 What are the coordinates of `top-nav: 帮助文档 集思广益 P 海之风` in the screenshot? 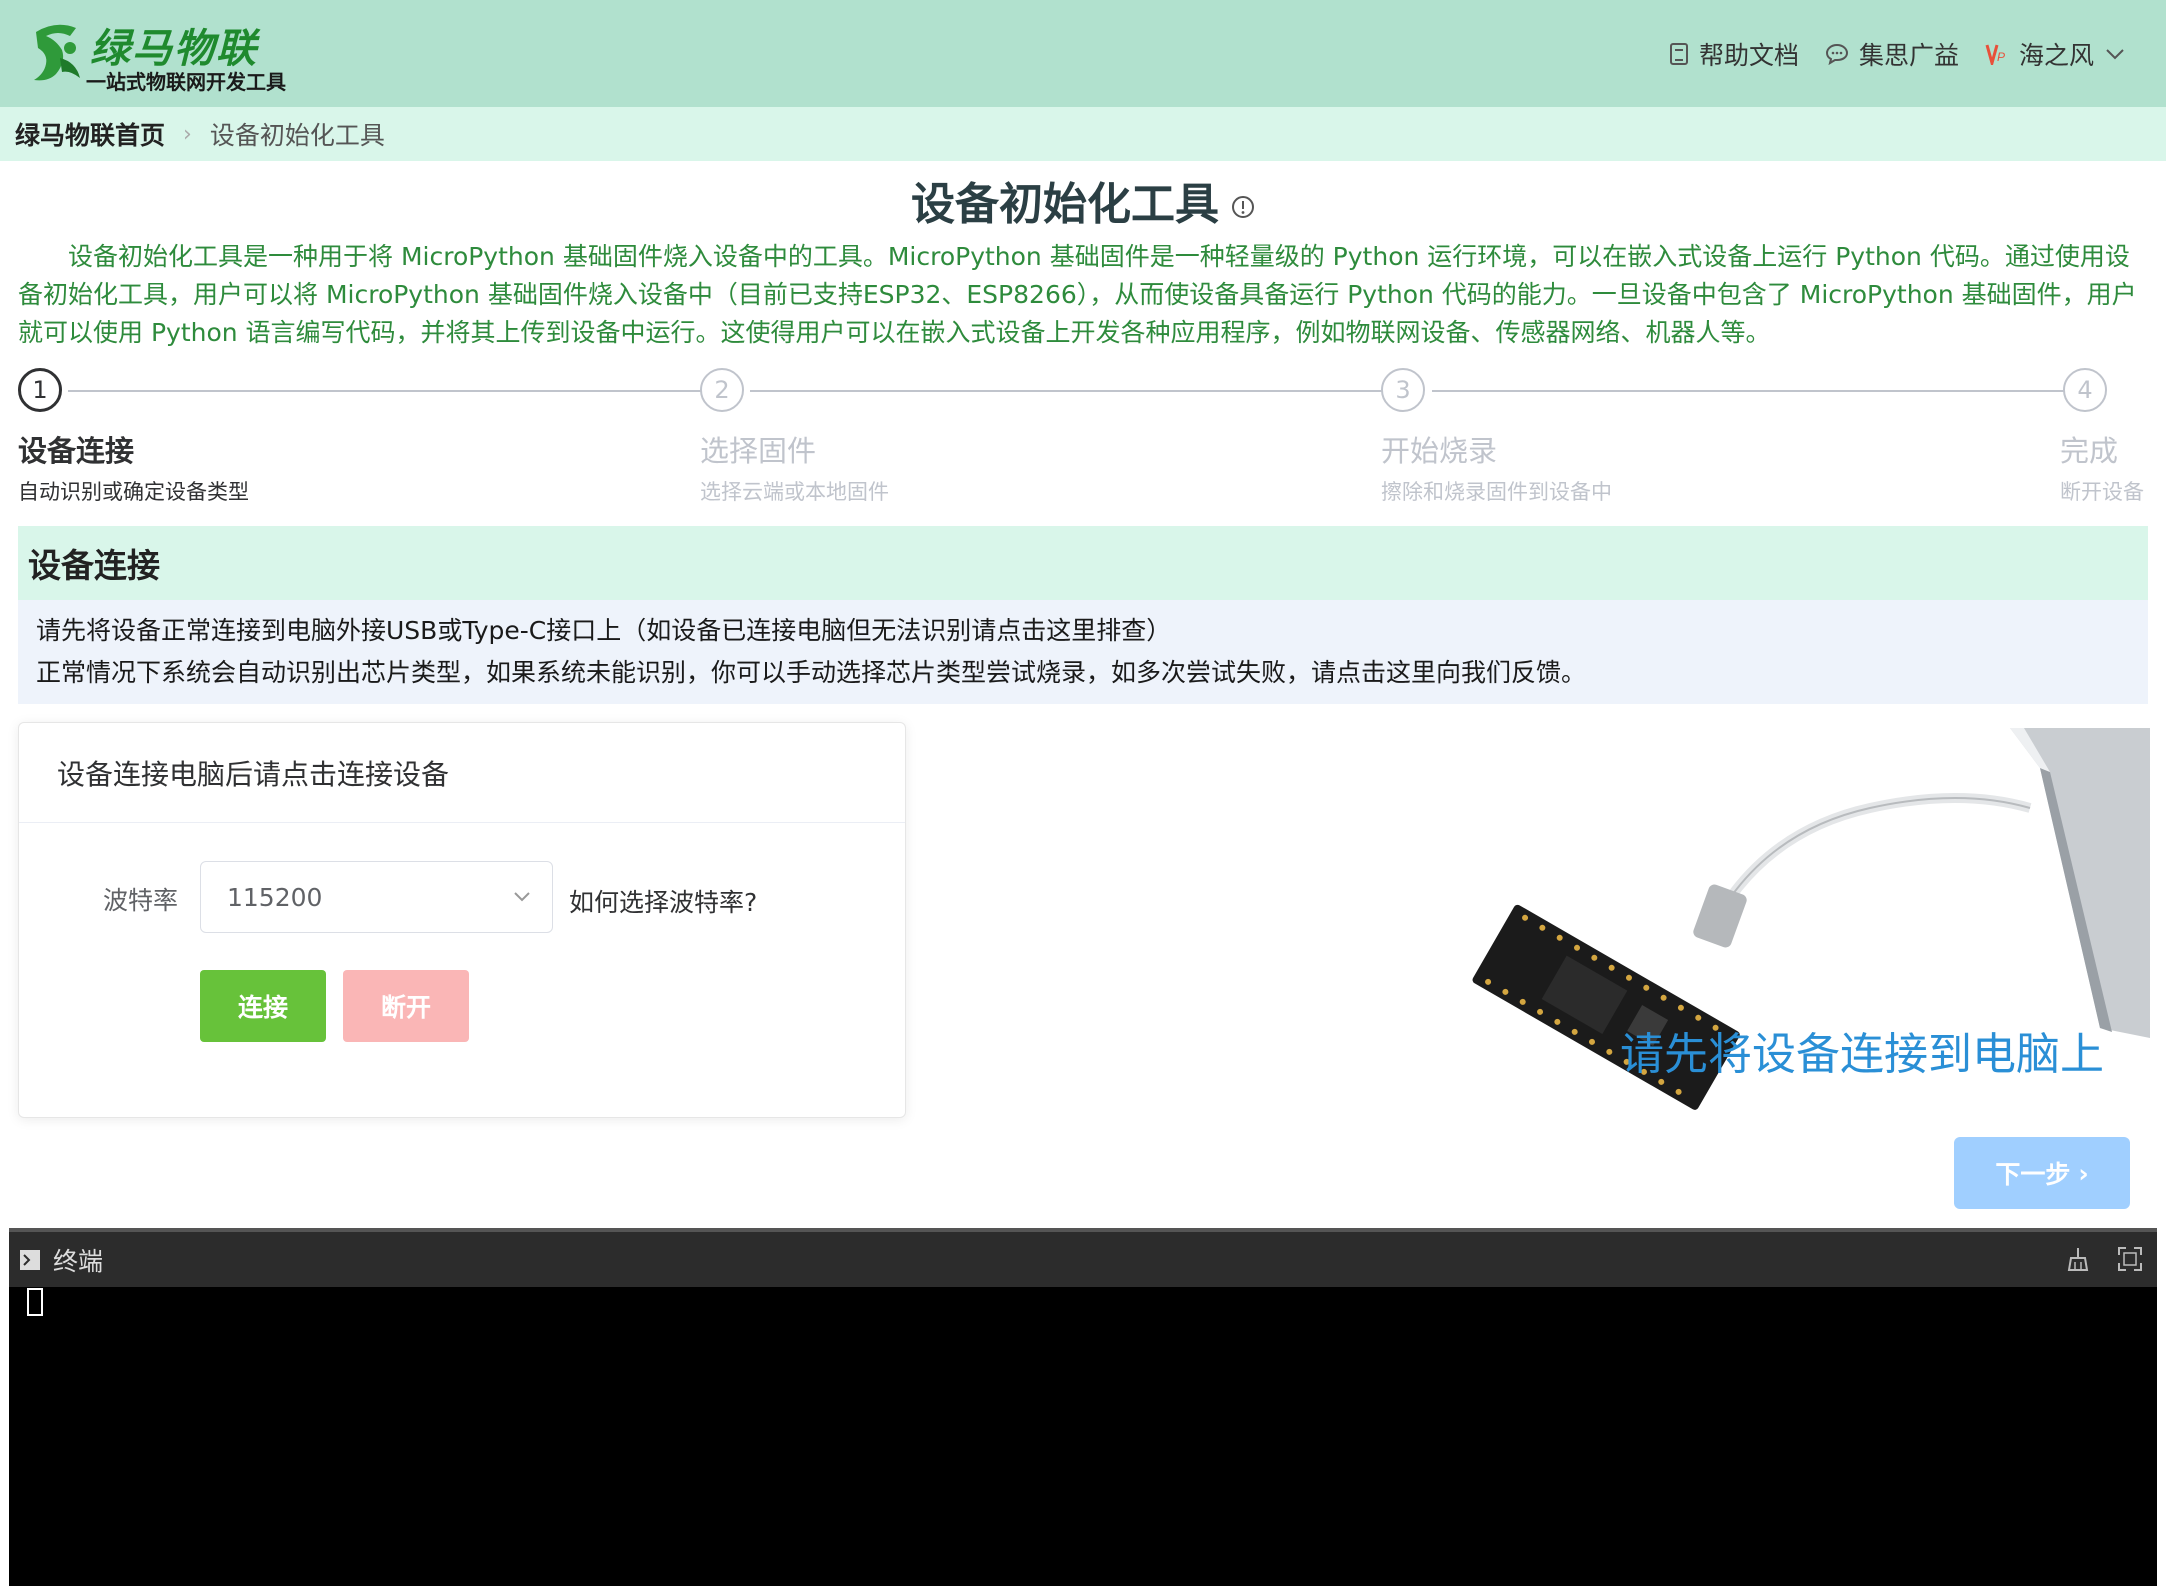 It's located at (1897, 54).